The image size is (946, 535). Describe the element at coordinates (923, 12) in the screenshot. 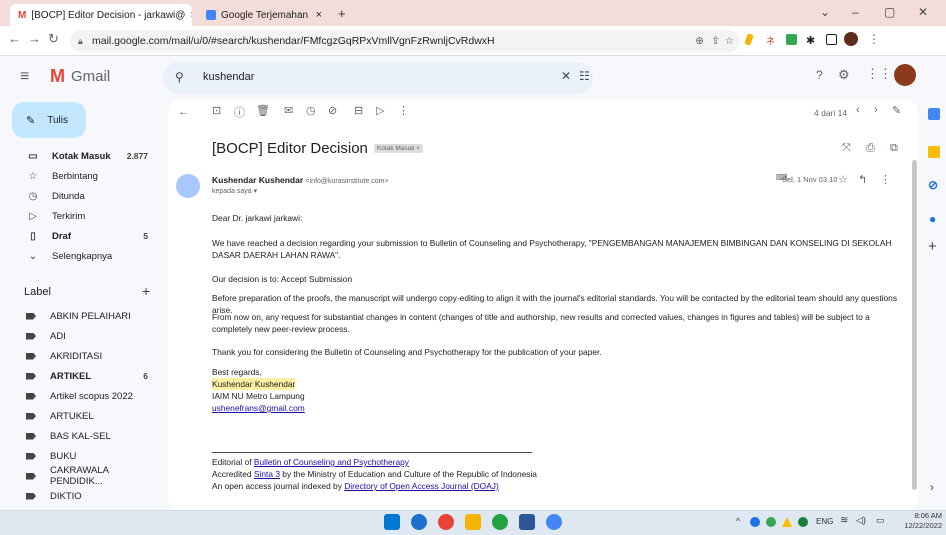

I see `close-window-button: ✕` at that location.